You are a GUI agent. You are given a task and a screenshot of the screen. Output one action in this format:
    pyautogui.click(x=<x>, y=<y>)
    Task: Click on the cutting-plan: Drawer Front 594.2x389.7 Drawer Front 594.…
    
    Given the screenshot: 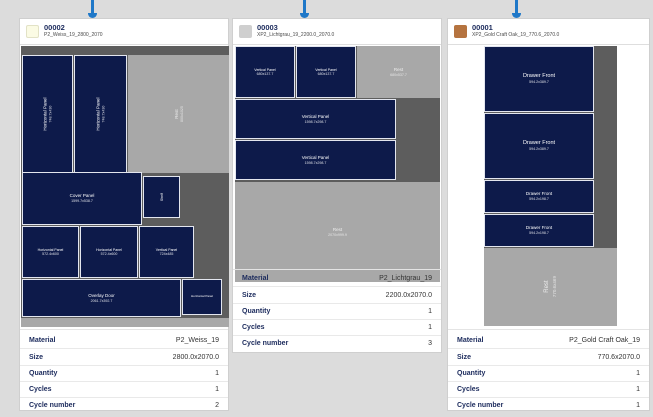 What is the action you would take?
    pyautogui.click(x=550, y=186)
    